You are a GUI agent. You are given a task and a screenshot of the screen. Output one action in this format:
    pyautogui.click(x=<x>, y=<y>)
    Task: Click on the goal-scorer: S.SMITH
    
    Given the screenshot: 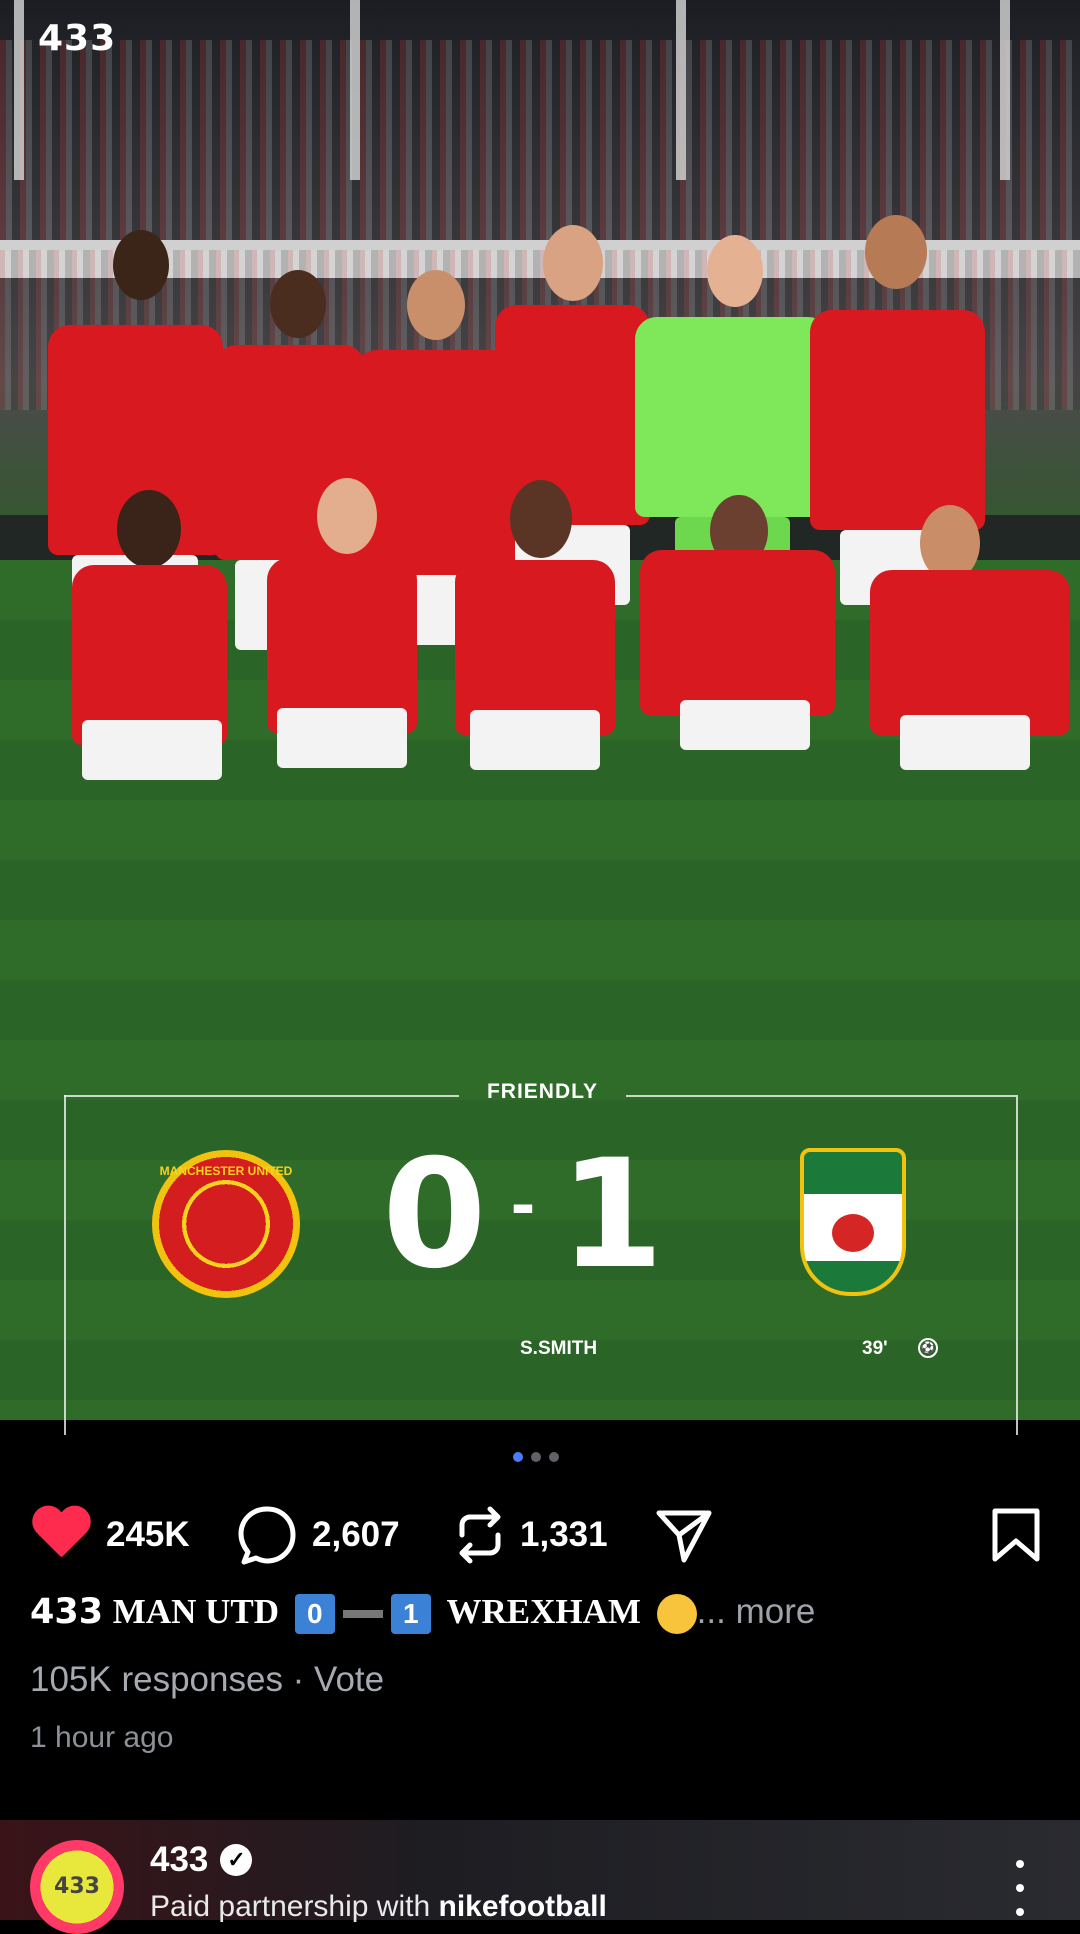 What is the action you would take?
    pyautogui.click(x=559, y=1348)
    